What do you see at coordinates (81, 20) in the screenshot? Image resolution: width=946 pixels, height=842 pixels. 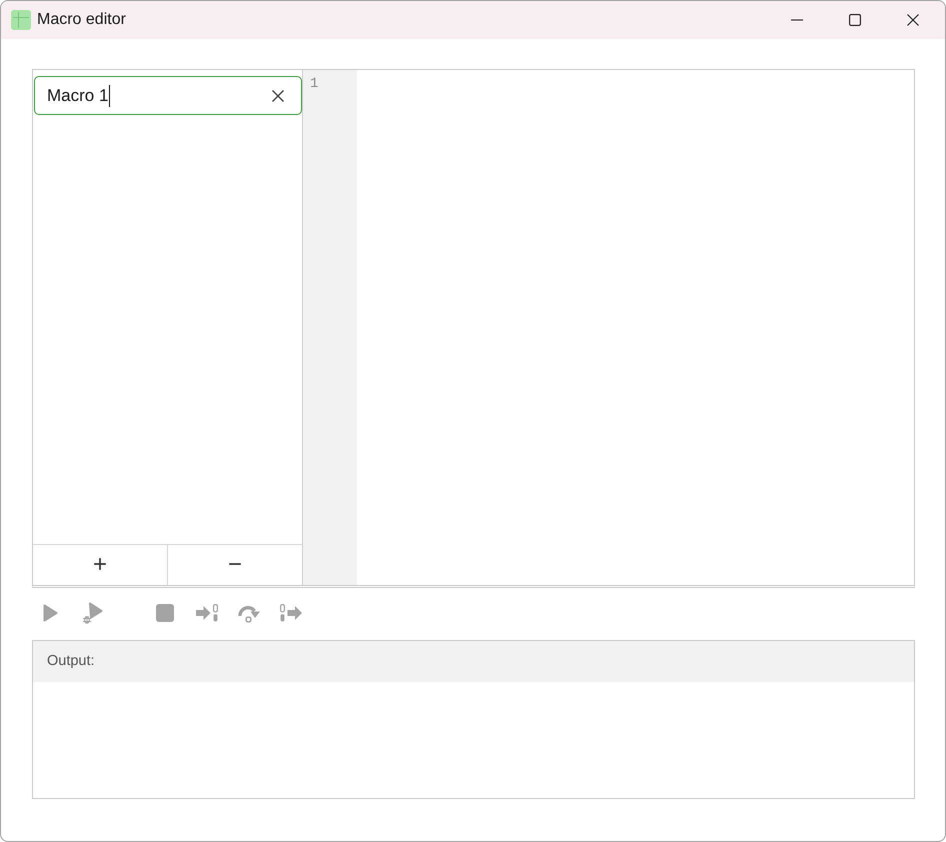 I see `window-title: Macro editor` at bounding box center [81, 20].